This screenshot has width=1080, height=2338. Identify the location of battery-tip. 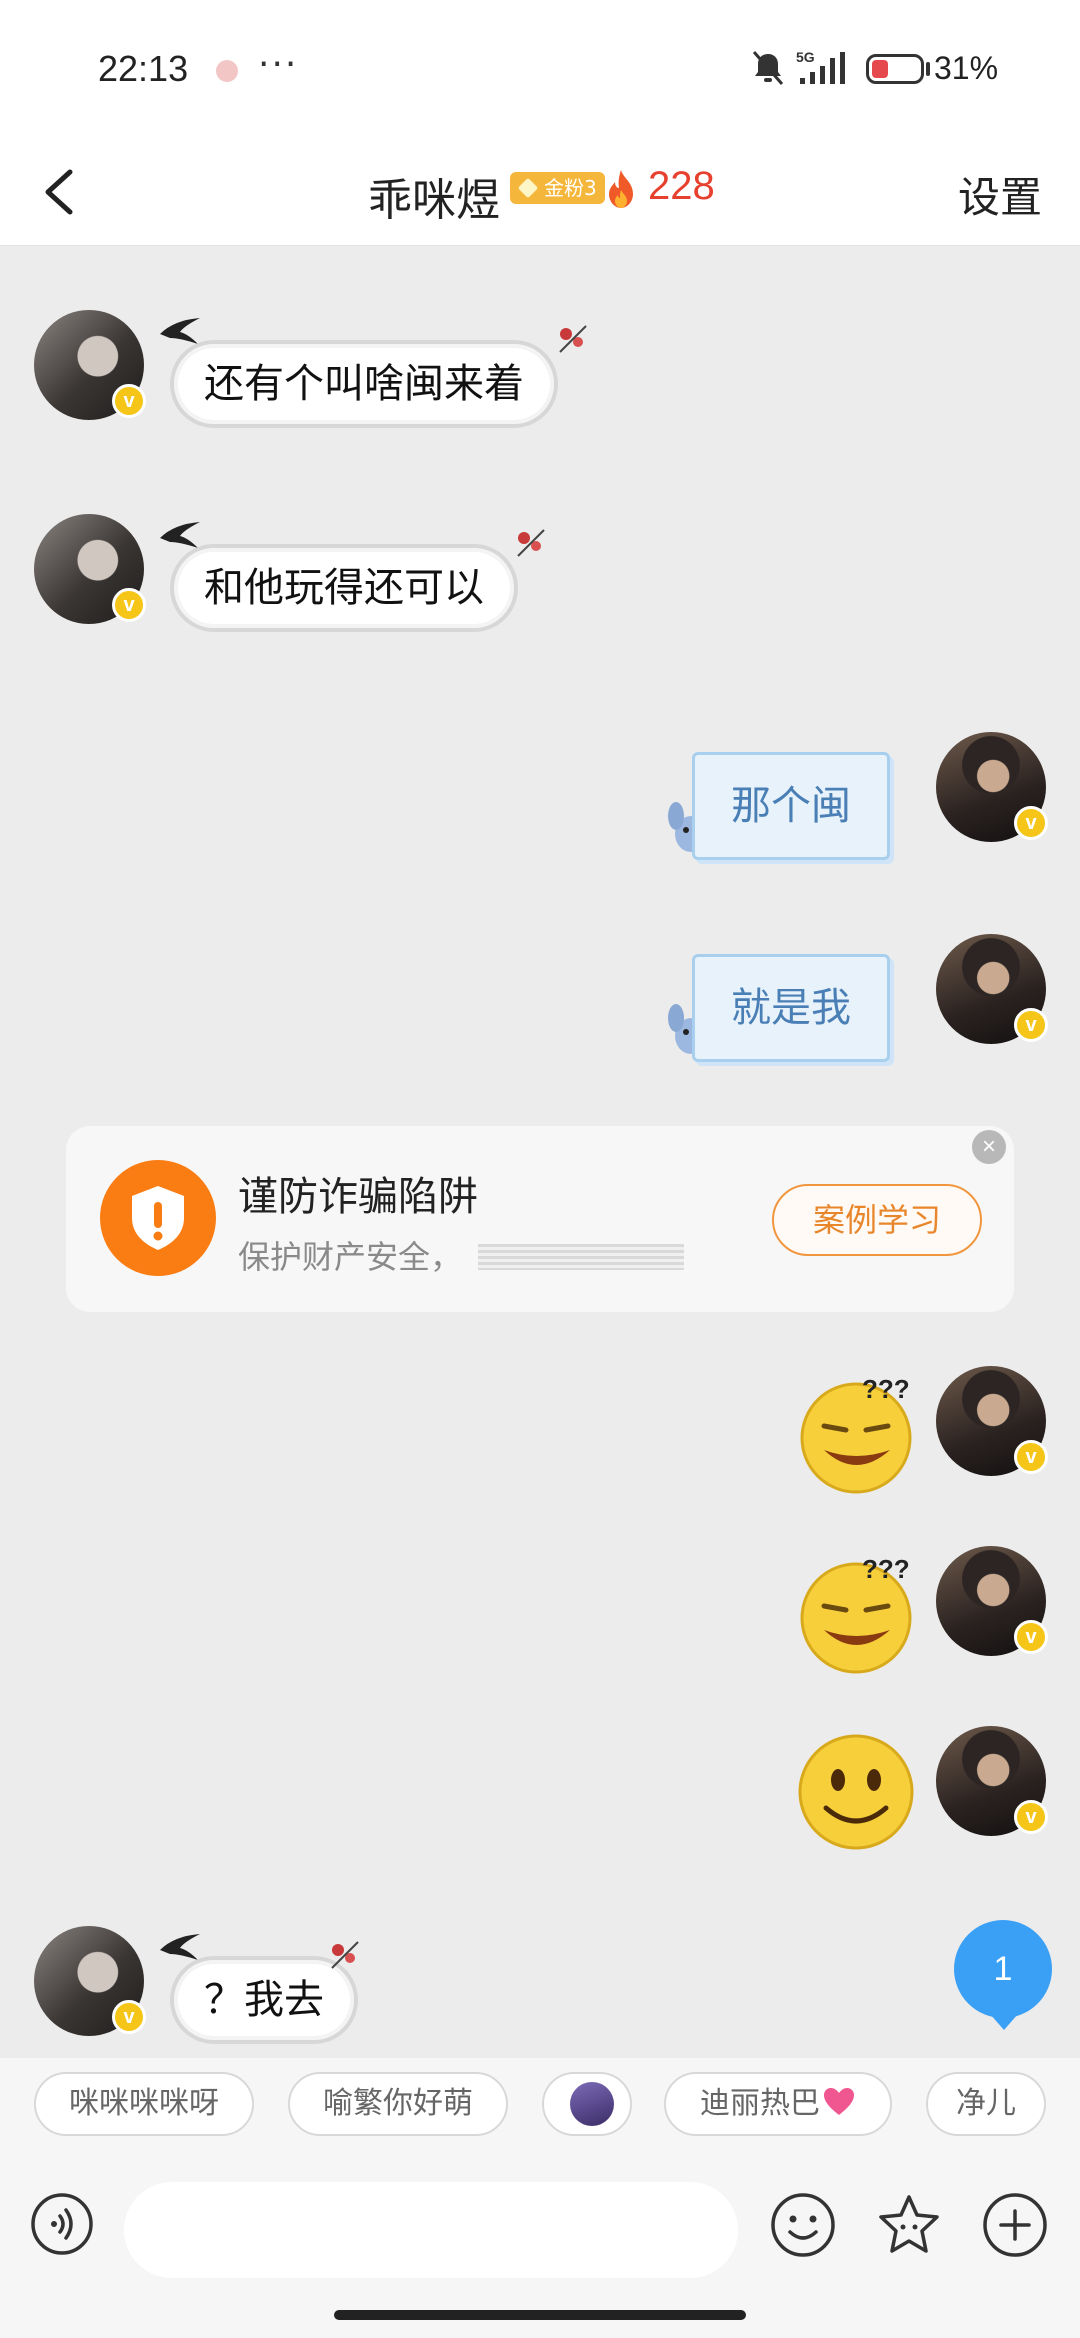
(928, 69).